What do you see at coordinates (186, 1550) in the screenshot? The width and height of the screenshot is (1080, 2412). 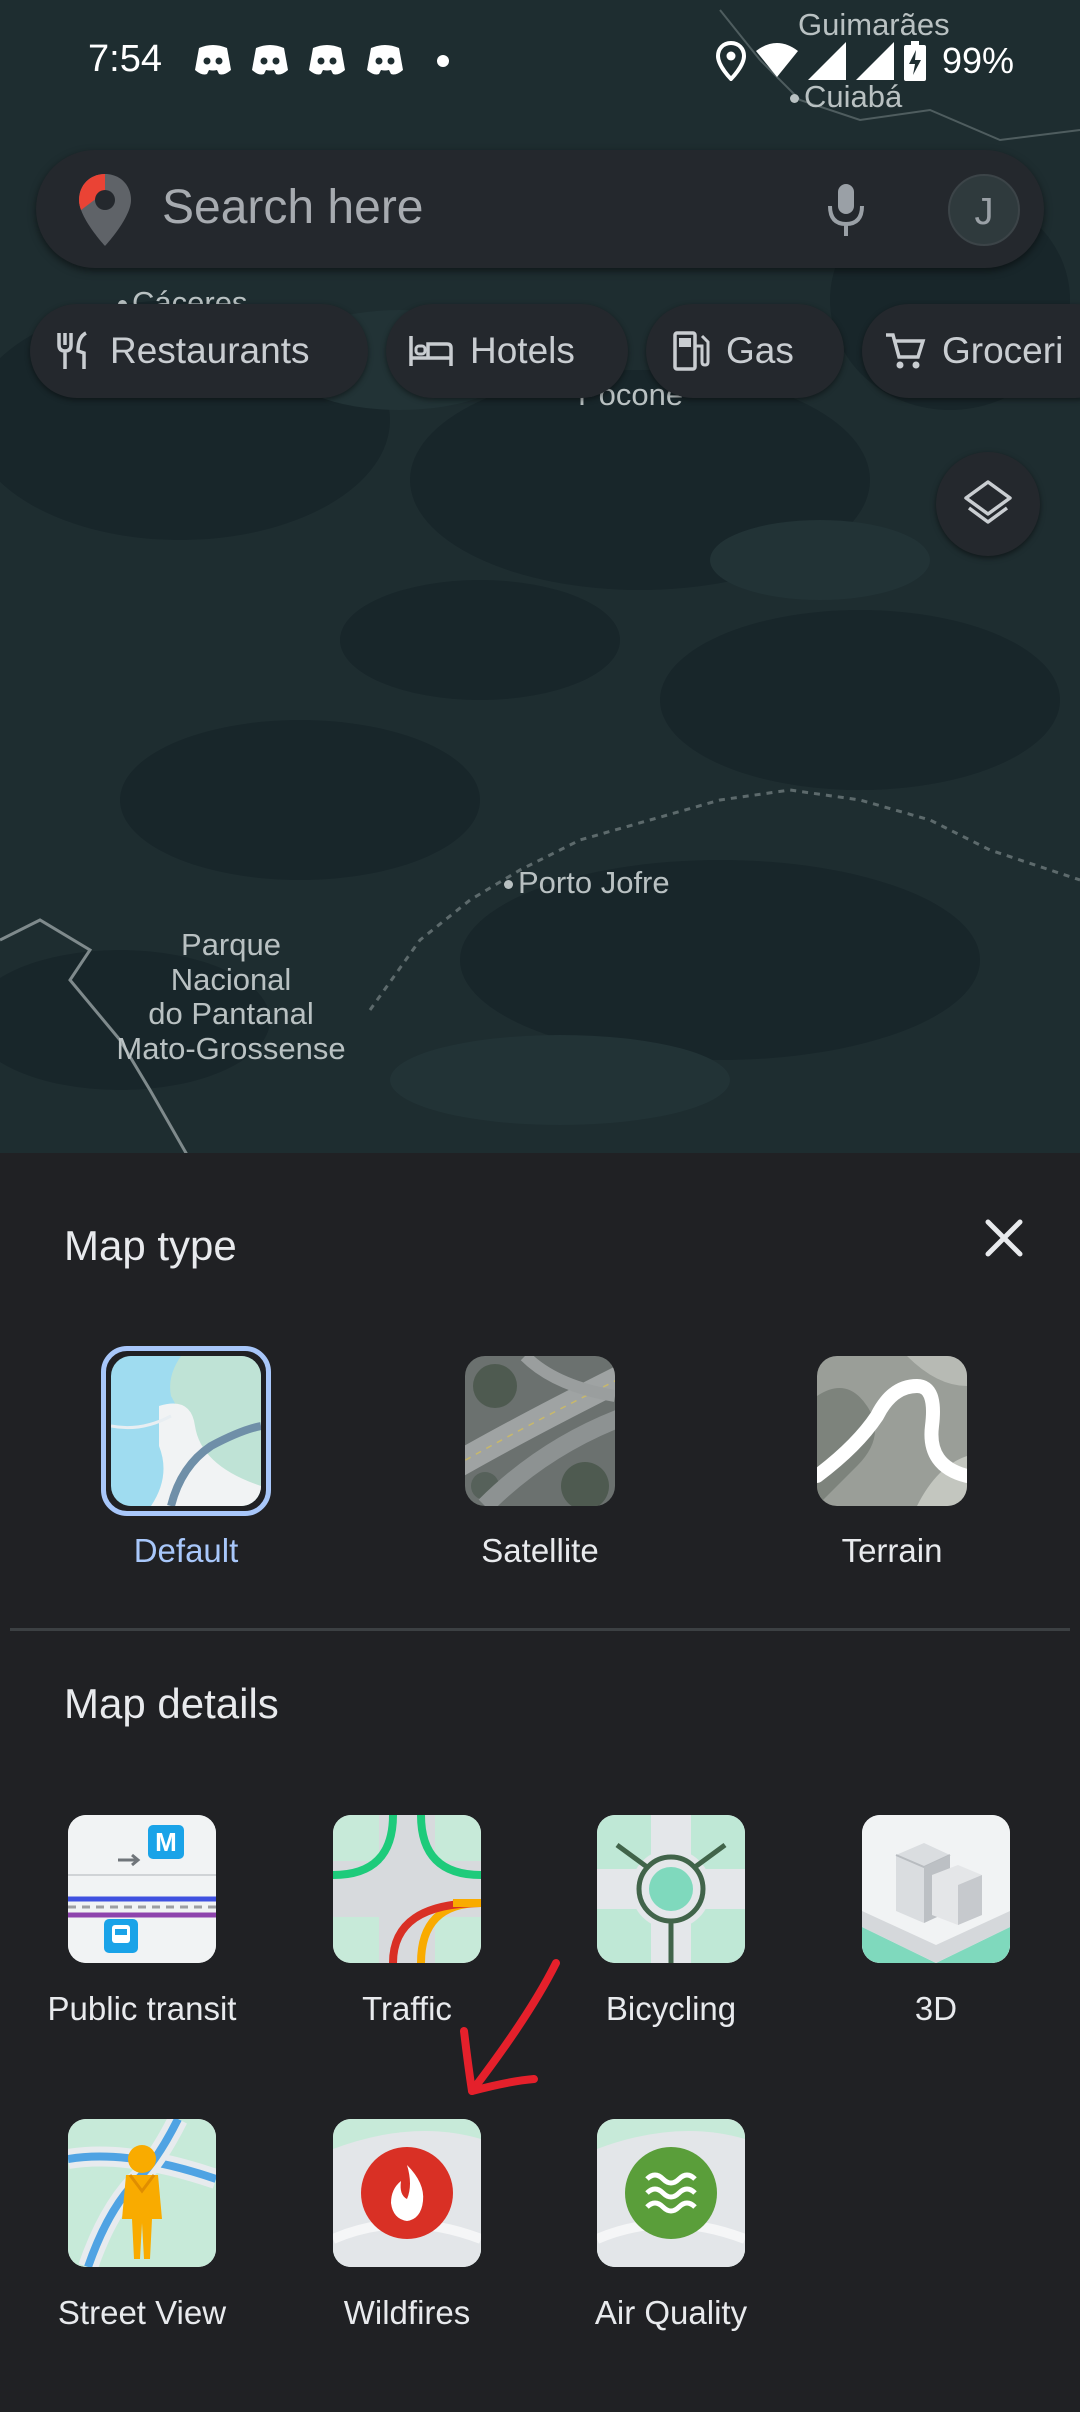 I see `map-type-label: Default` at bounding box center [186, 1550].